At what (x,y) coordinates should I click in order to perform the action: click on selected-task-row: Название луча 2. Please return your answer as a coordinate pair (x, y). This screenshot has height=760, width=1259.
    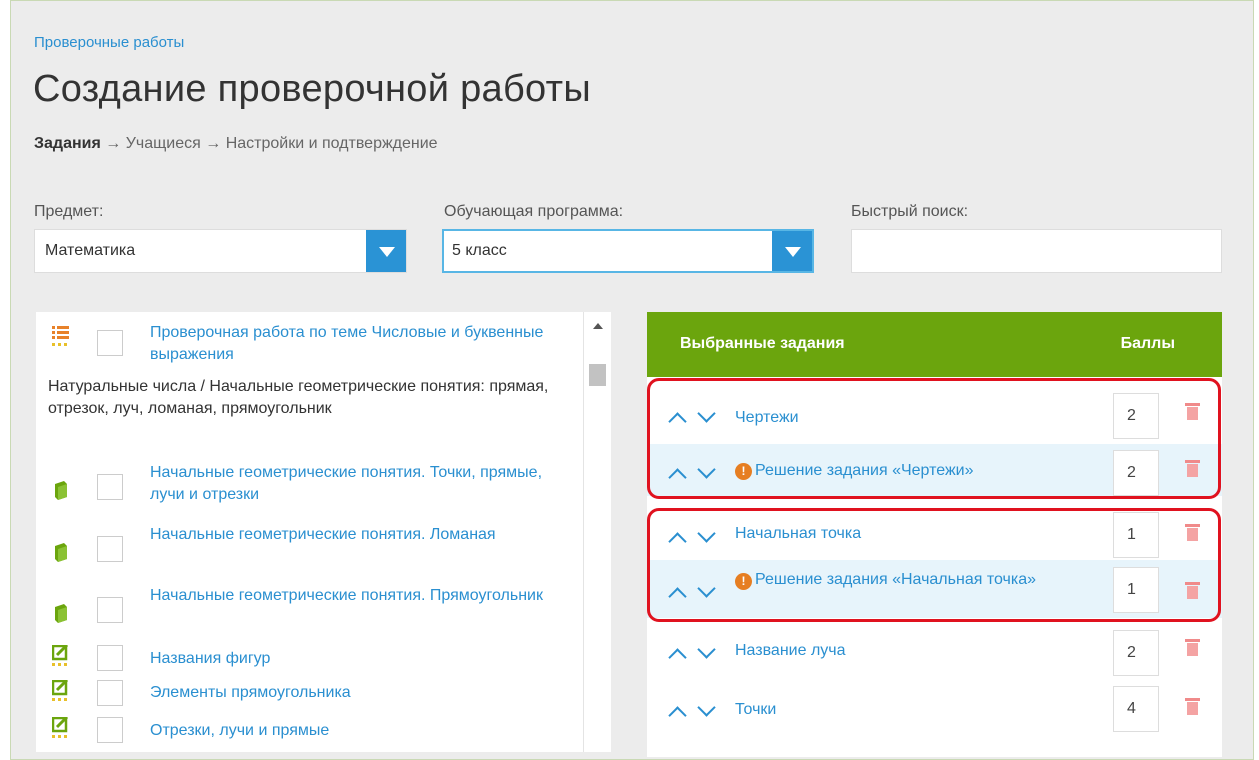
    Looking at the image, I should click on (934, 652).